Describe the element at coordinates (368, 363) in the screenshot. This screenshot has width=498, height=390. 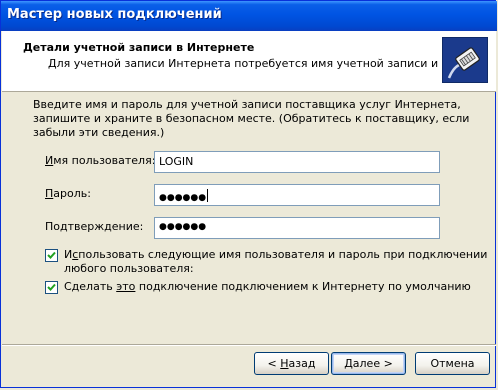
I see `next-button: Далее >` at that location.